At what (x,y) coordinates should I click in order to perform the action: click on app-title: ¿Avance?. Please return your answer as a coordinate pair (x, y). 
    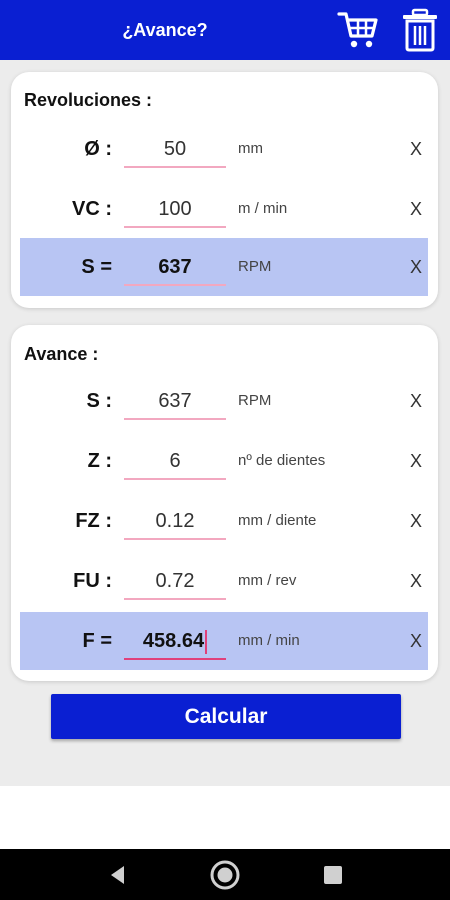
    Looking at the image, I should click on (165, 30).